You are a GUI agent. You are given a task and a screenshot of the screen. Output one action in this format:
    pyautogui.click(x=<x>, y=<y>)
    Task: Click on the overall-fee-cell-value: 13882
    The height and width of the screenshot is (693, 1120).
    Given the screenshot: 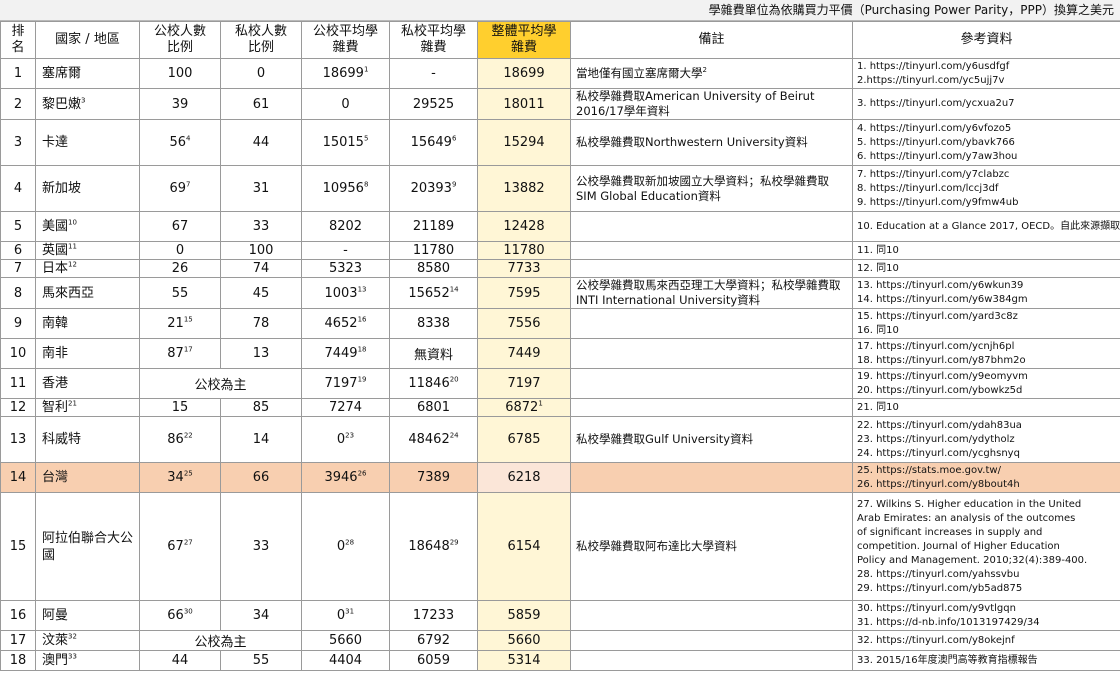 What is the action you would take?
    pyautogui.click(x=524, y=188)
    